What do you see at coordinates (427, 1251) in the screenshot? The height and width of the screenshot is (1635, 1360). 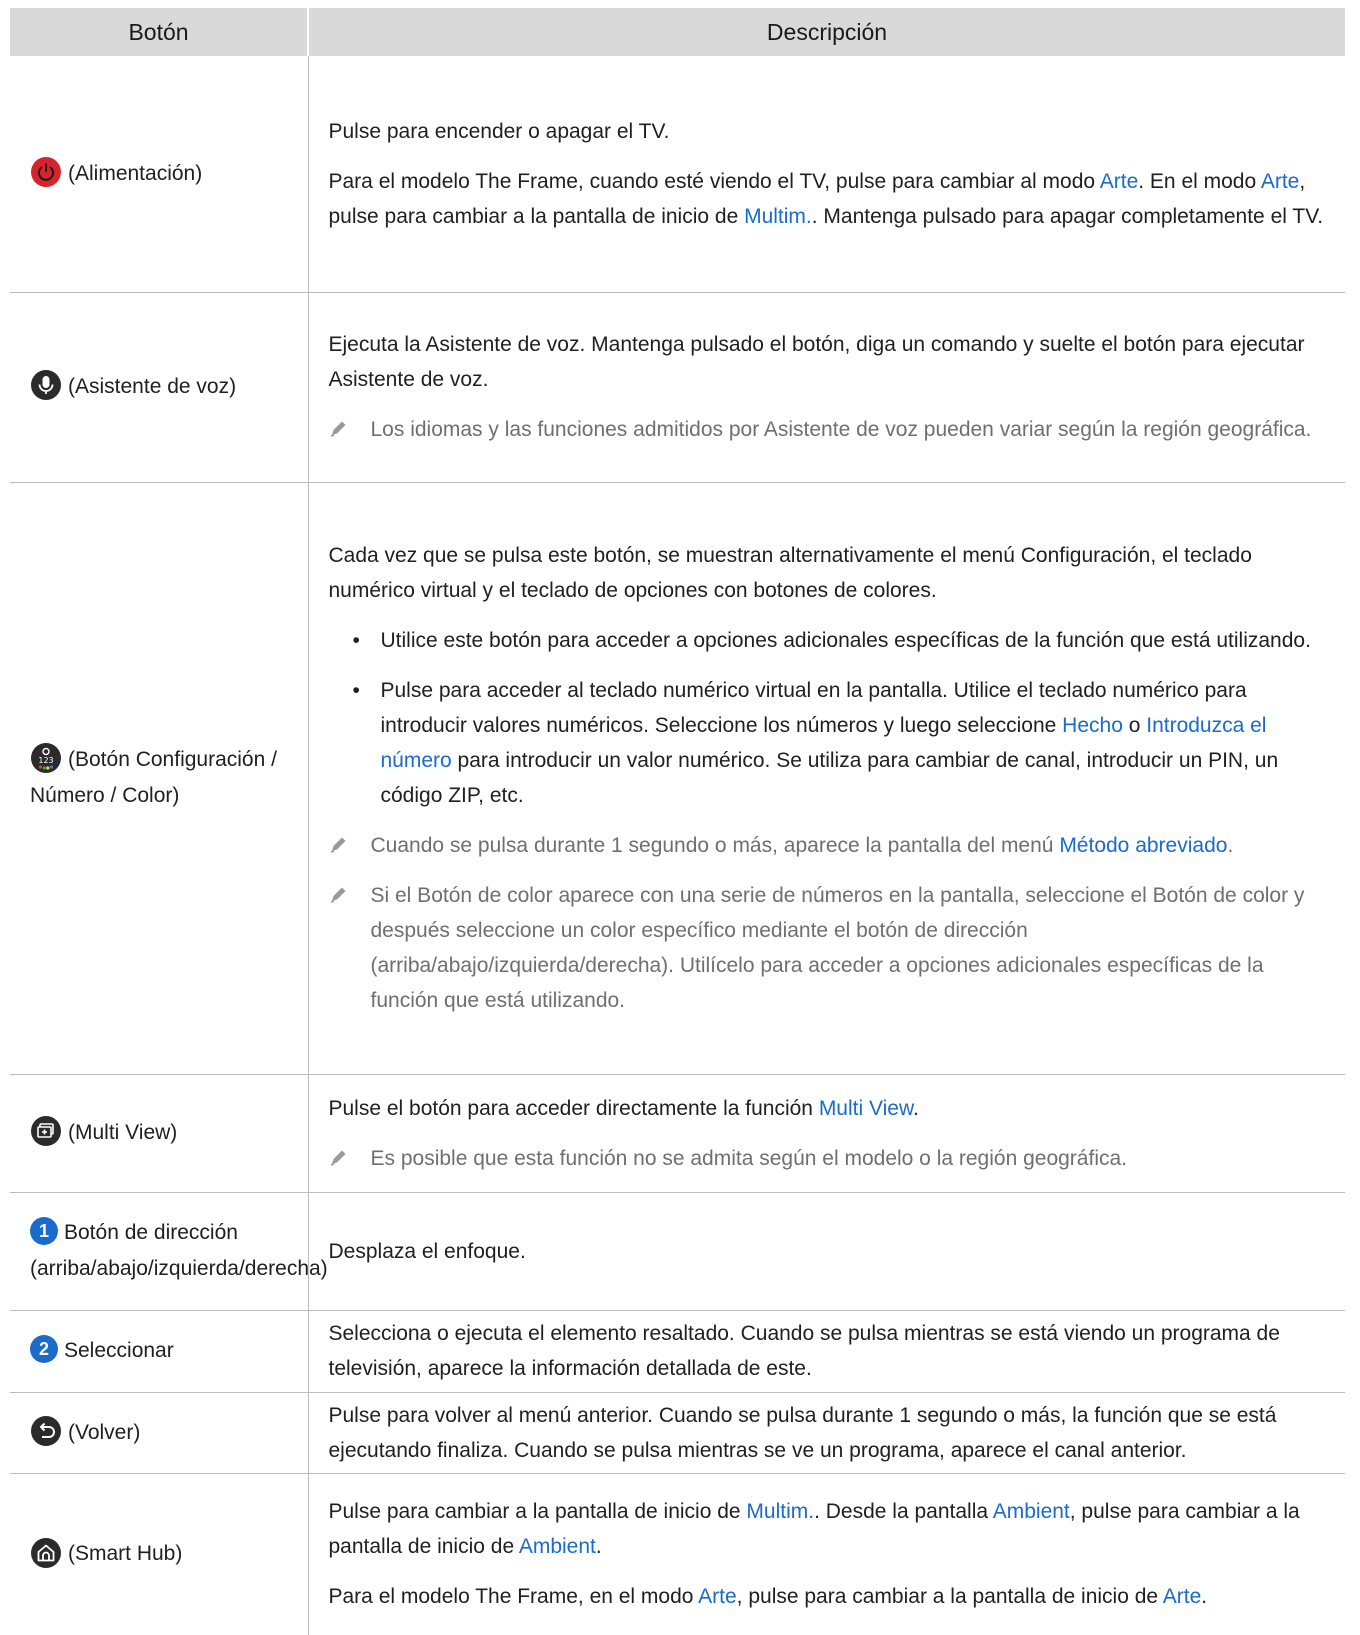 I see `description-text: Desplaza el enfoque.` at bounding box center [427, 1251].